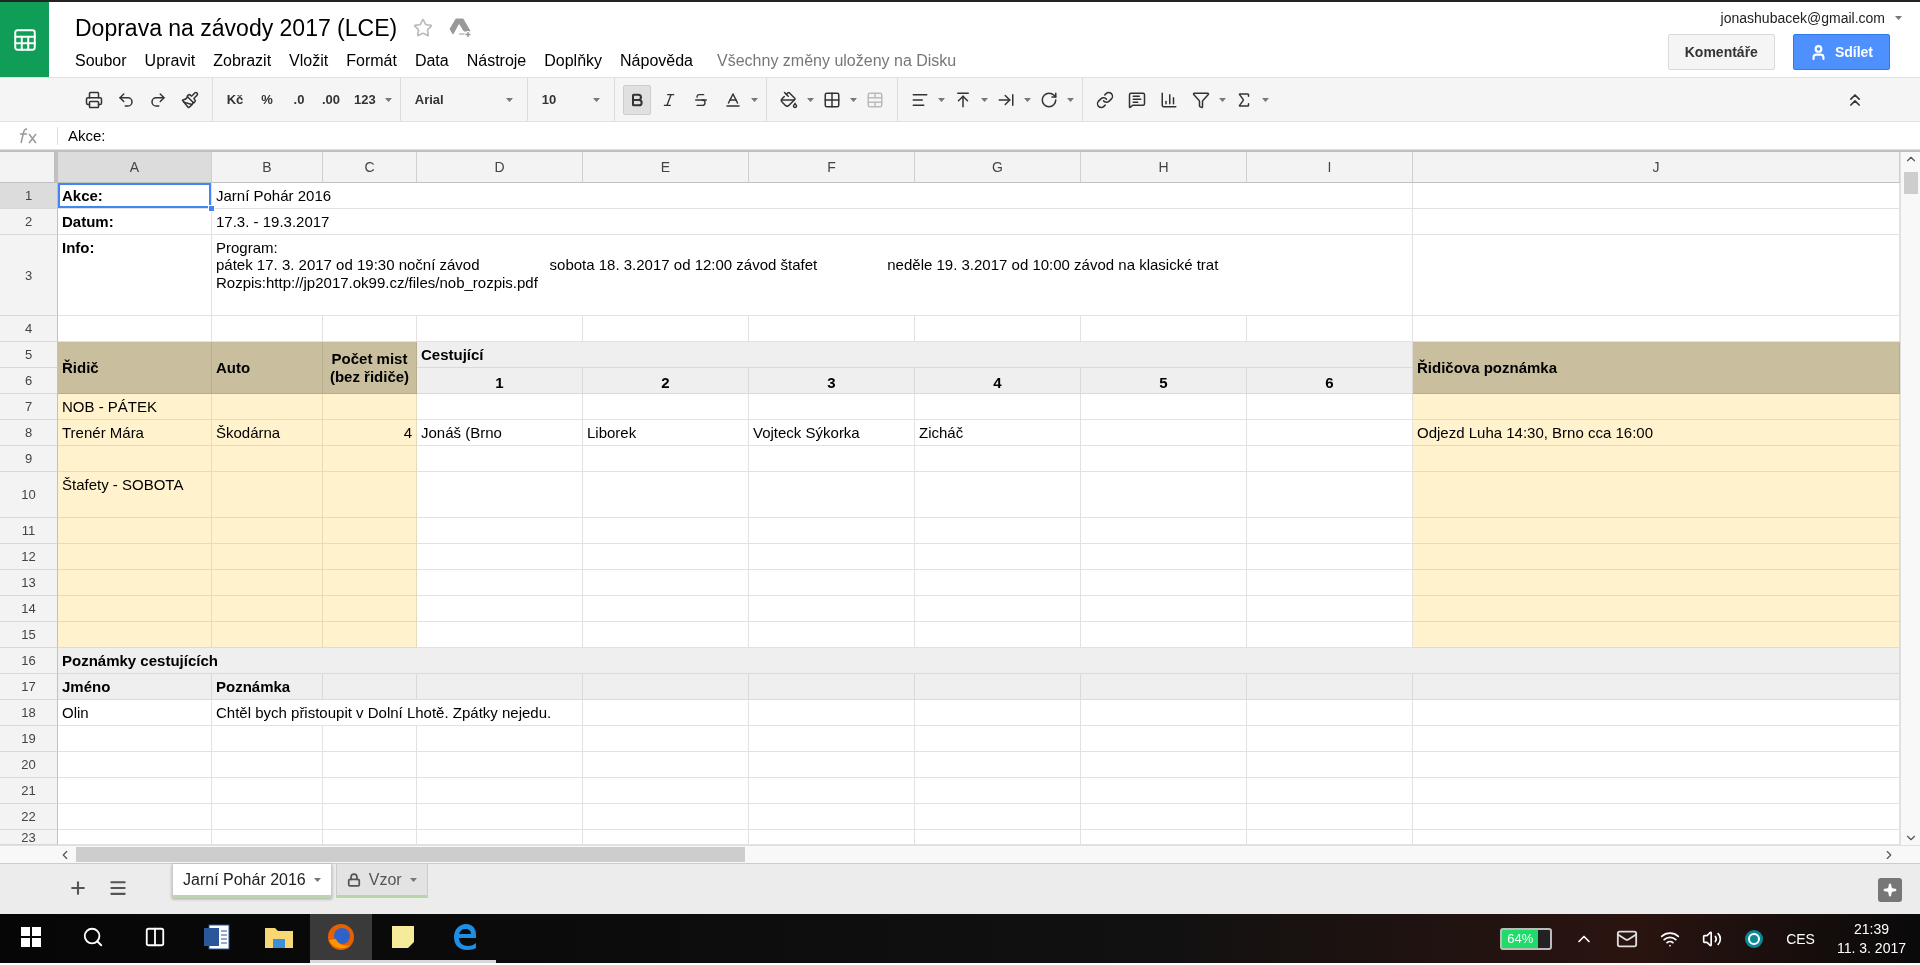  What do you see at coordinates (370, 167) in the screenshot?
I see `column-header: C` at bounding box center [370, 167].